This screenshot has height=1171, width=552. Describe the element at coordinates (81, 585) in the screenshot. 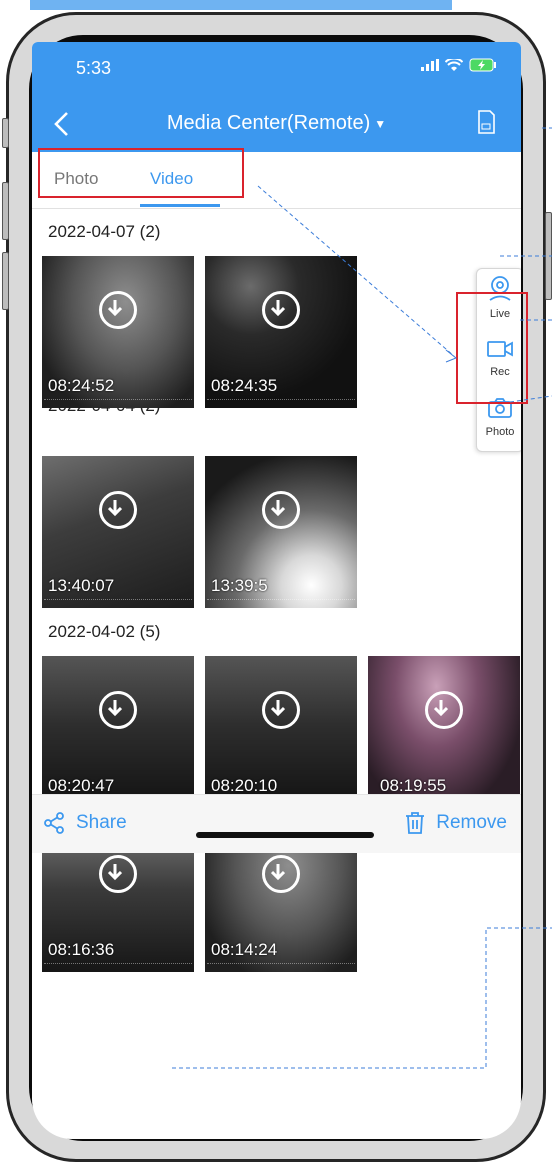

I see `video-timestamp: 13:40:07` at that location.